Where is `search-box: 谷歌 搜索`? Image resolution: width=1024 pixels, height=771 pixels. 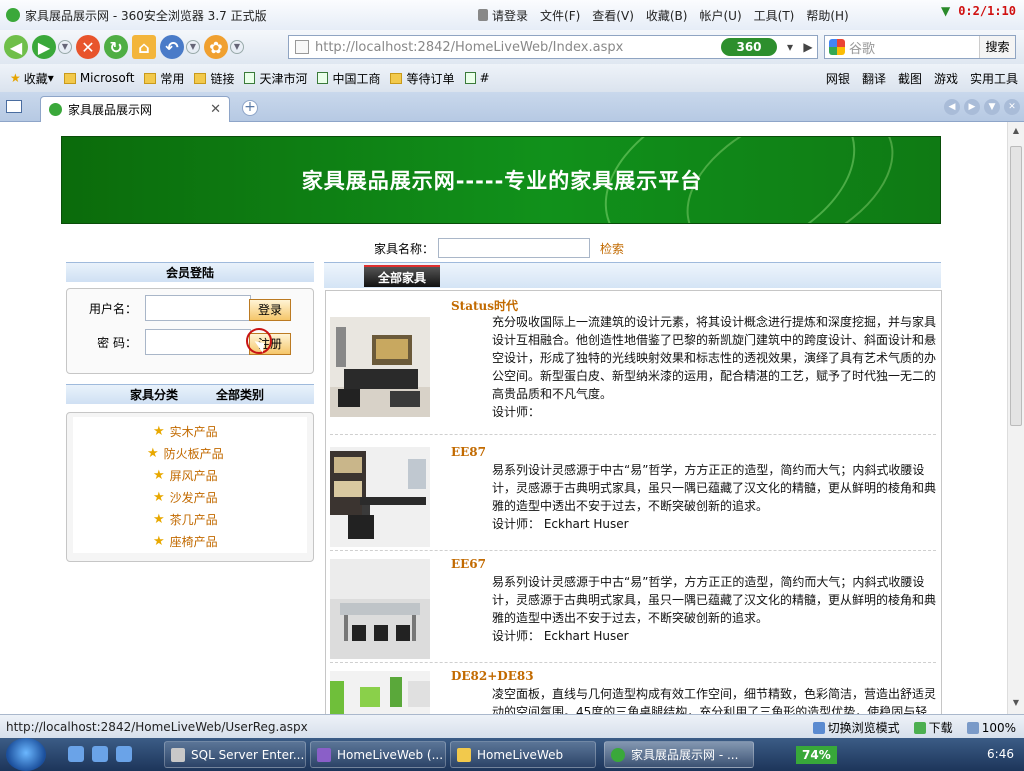
search-box: 谷歌 搜索 is located at coordinates (920, 47).